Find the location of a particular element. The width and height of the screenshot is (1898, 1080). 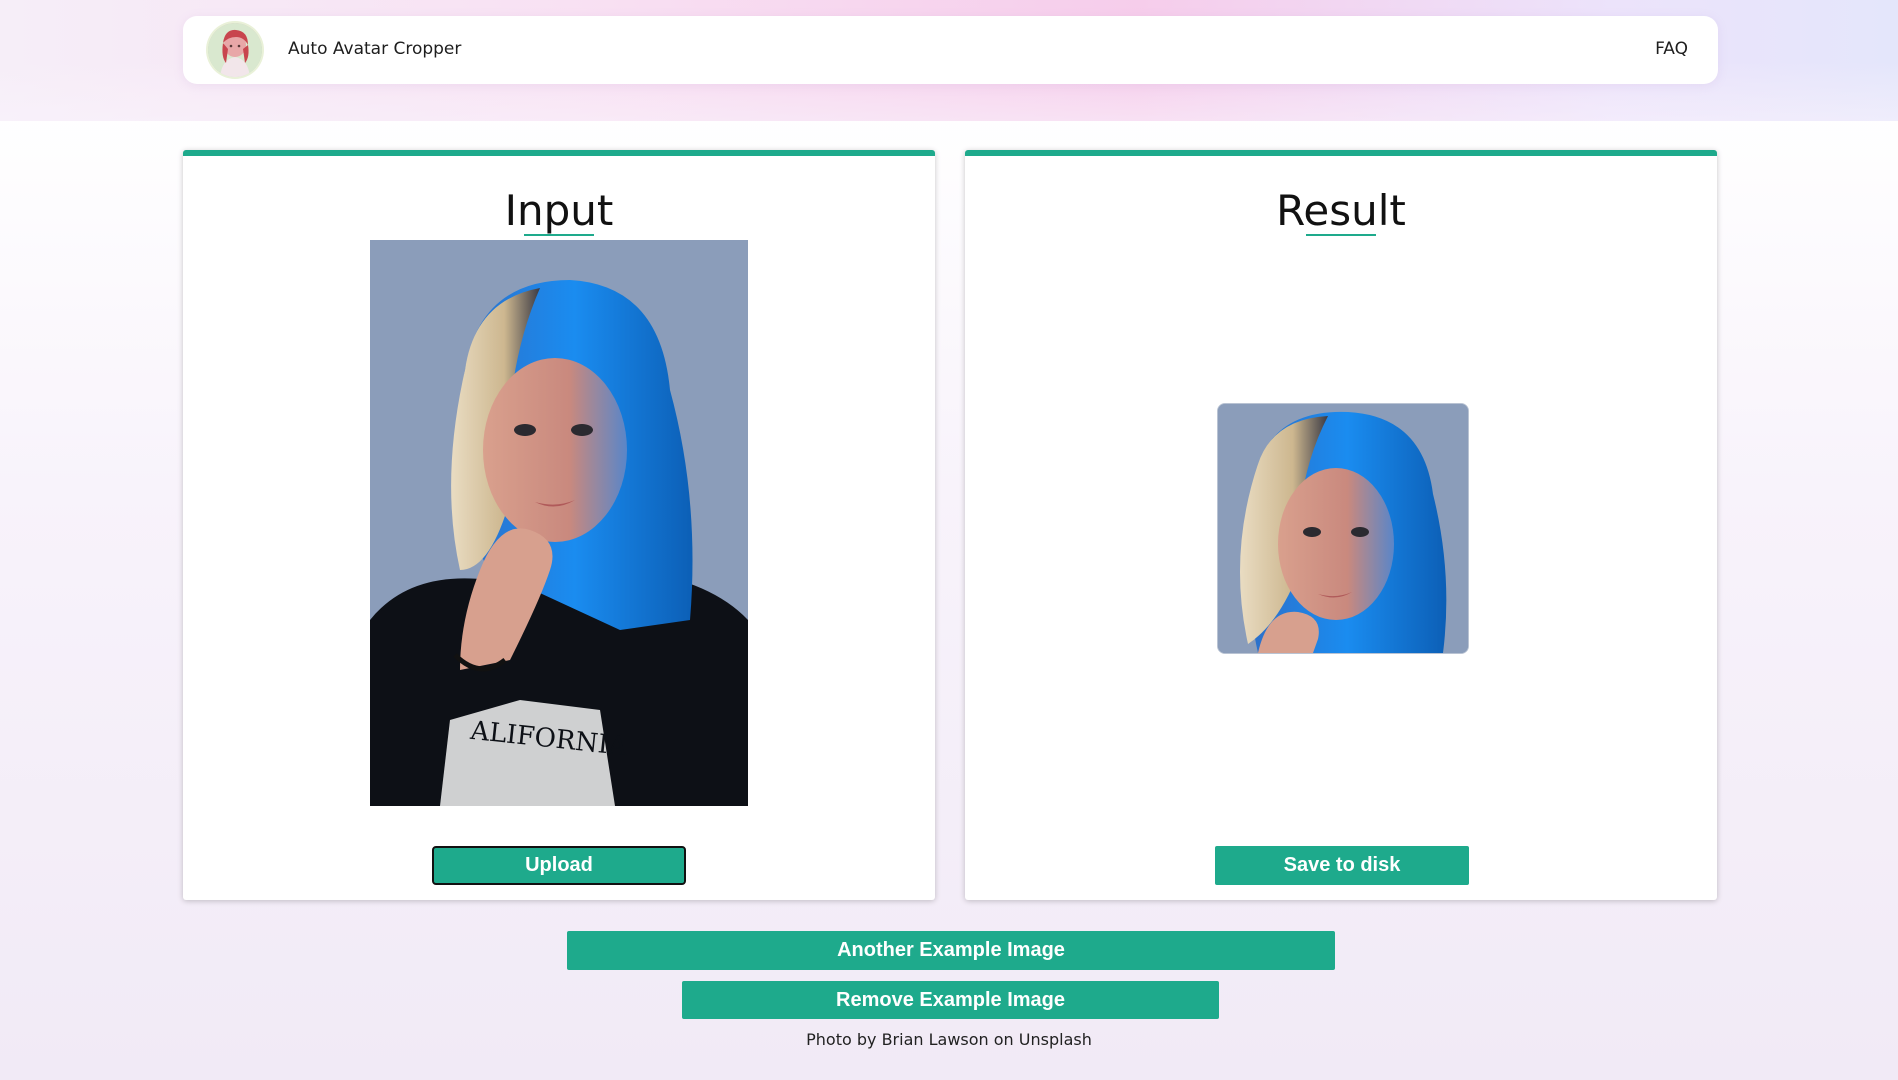

upload-button: Upload is located at coordinates (559, 865).